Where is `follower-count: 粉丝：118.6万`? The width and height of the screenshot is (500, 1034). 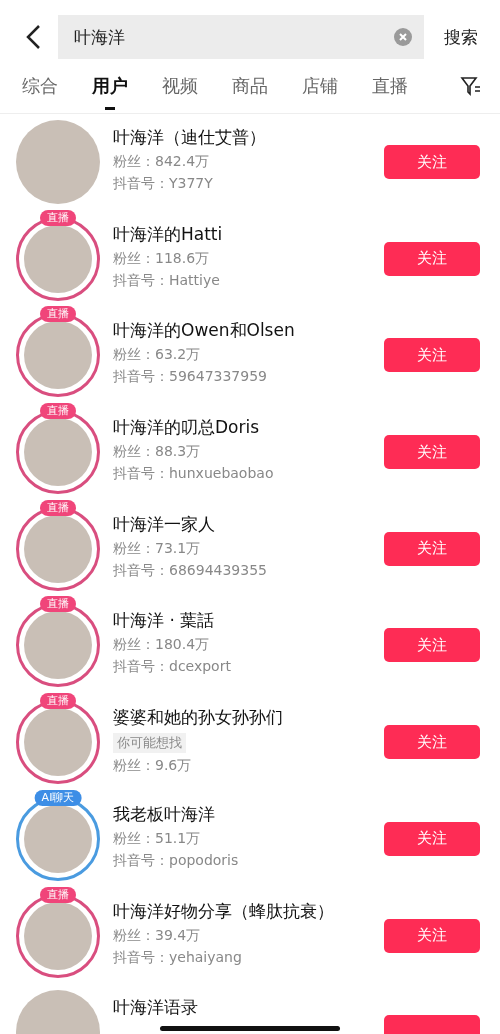
follower-count: 粉丝：118.6万 is located at coordinates (162, 258).